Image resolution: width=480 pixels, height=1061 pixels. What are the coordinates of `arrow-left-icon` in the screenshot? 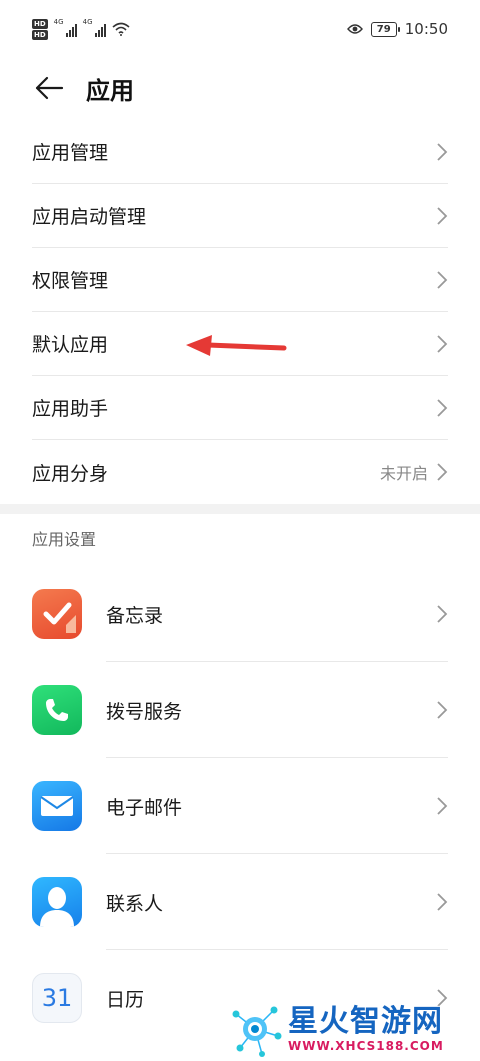 It's located at (49, 88).